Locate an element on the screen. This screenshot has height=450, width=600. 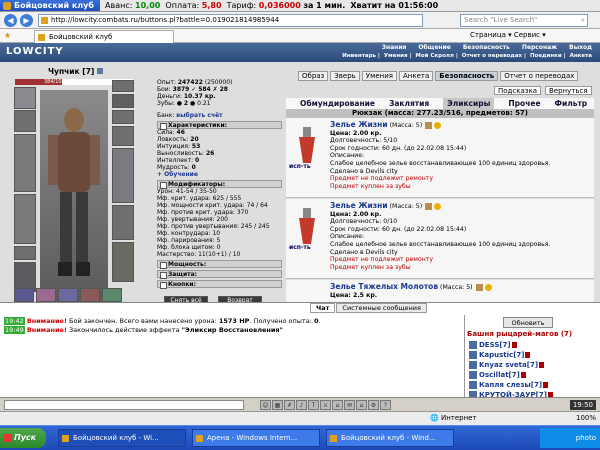
filter-icon: ▦ is located at coordinates (277, 405).